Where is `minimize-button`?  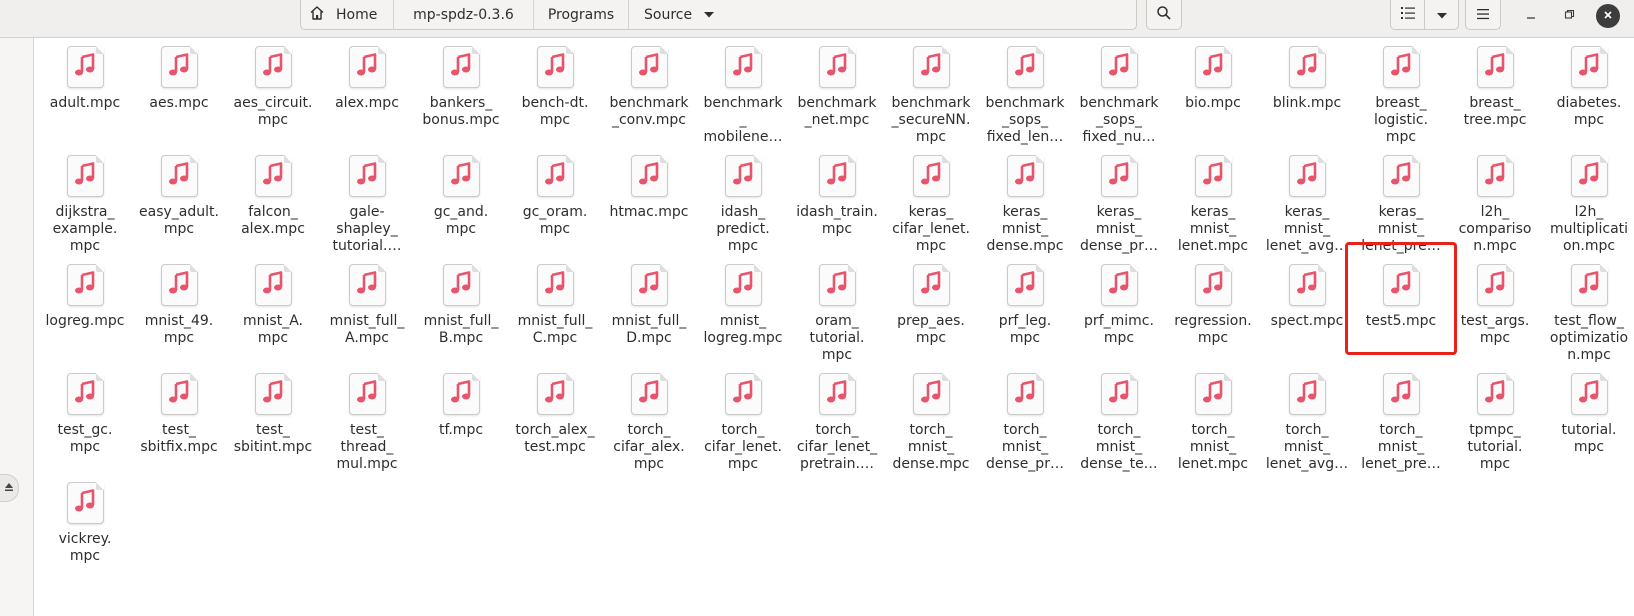 minimize-button is located at coordinates (1531, 16).